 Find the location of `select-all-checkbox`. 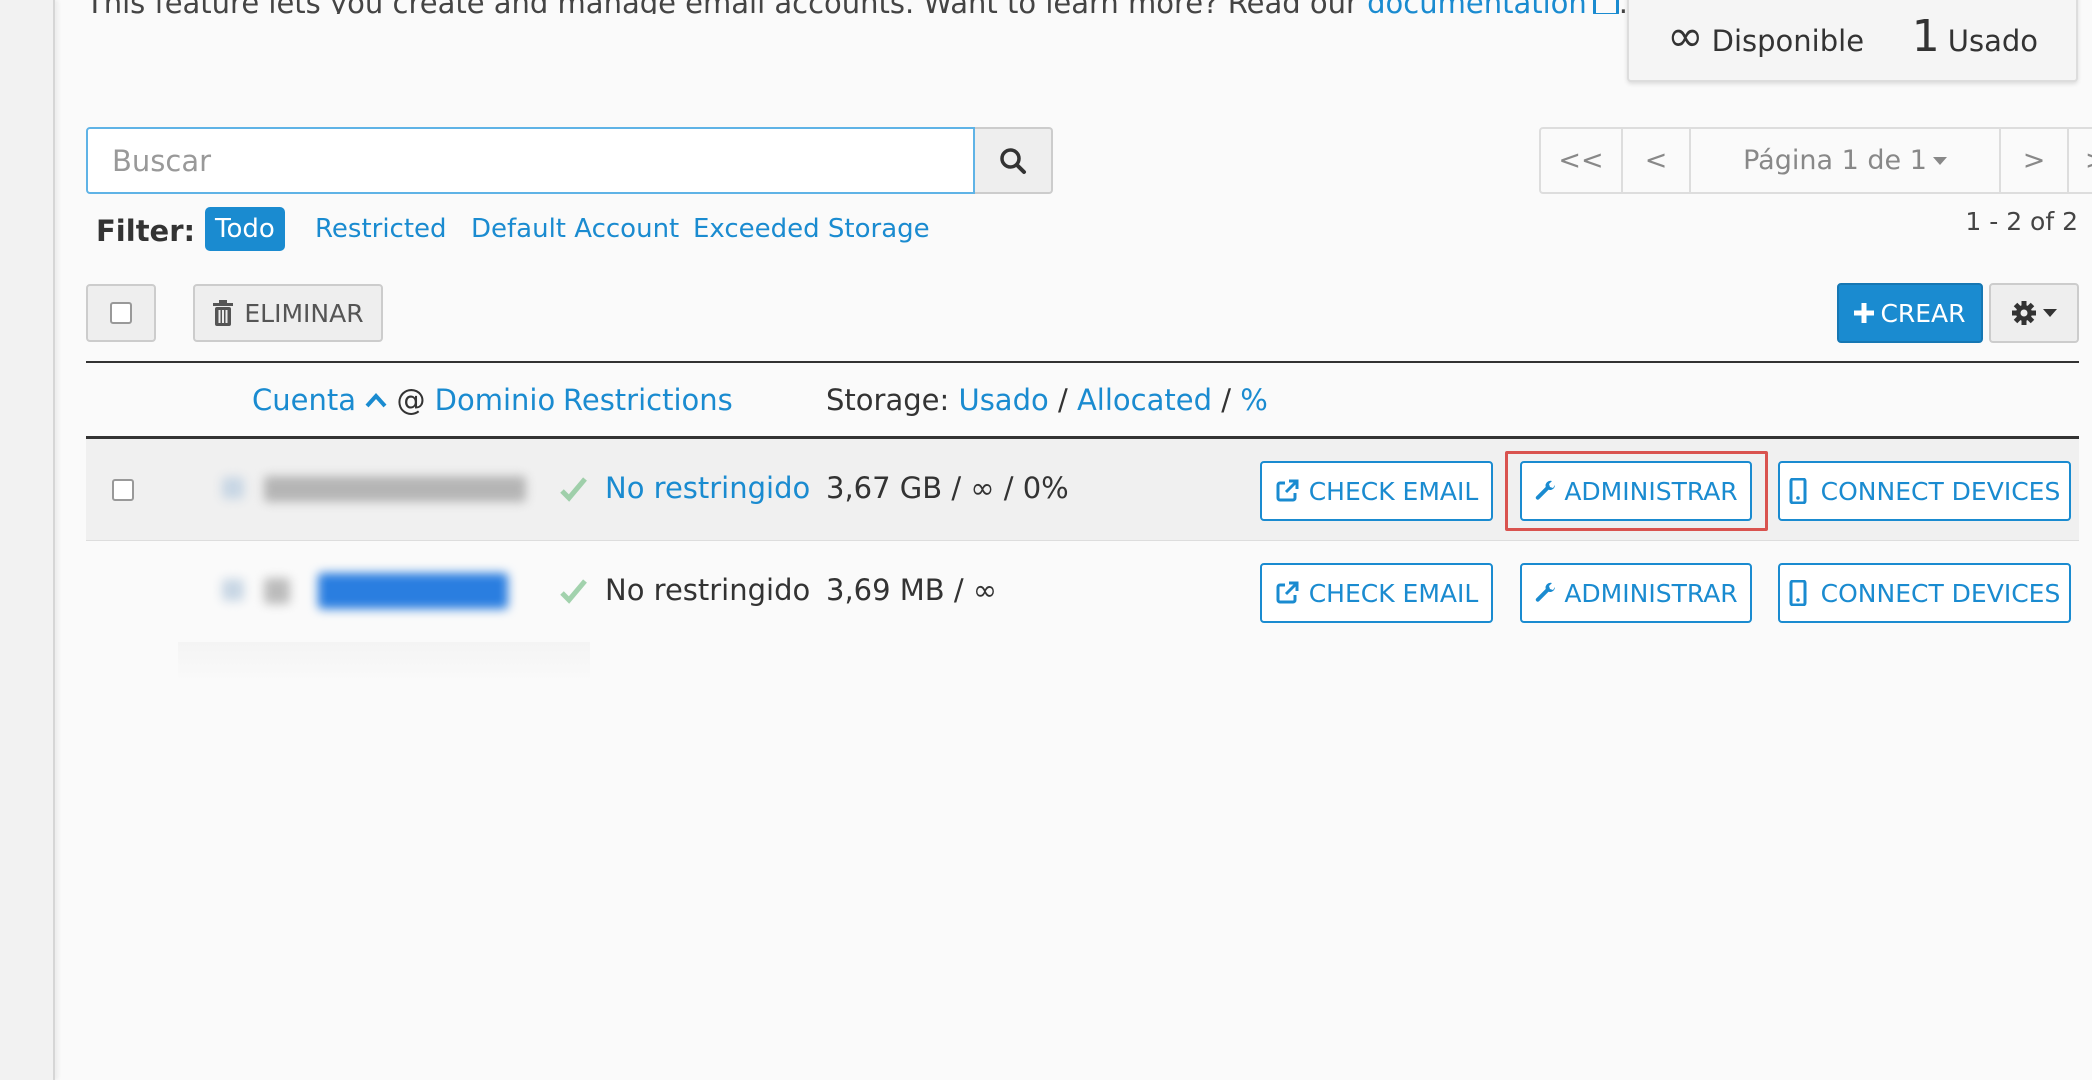

select-all-checkbox is located at coordinates (121, 313).